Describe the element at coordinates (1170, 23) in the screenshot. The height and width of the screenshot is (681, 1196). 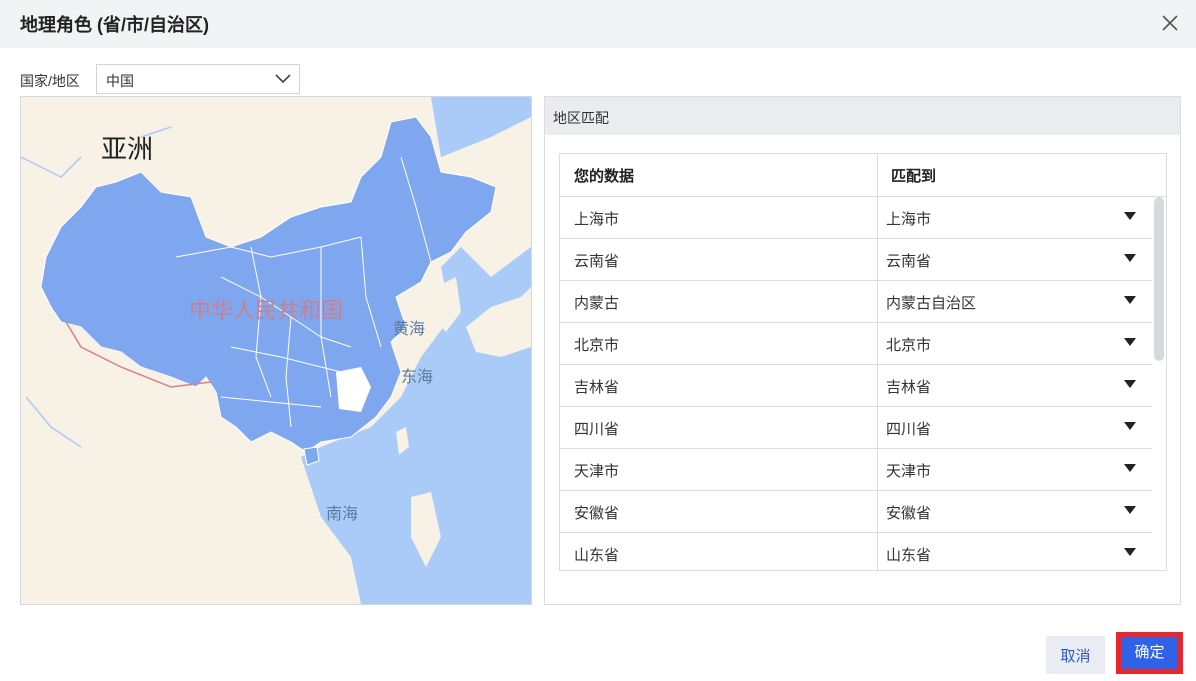
I see `close-icon` at that location.